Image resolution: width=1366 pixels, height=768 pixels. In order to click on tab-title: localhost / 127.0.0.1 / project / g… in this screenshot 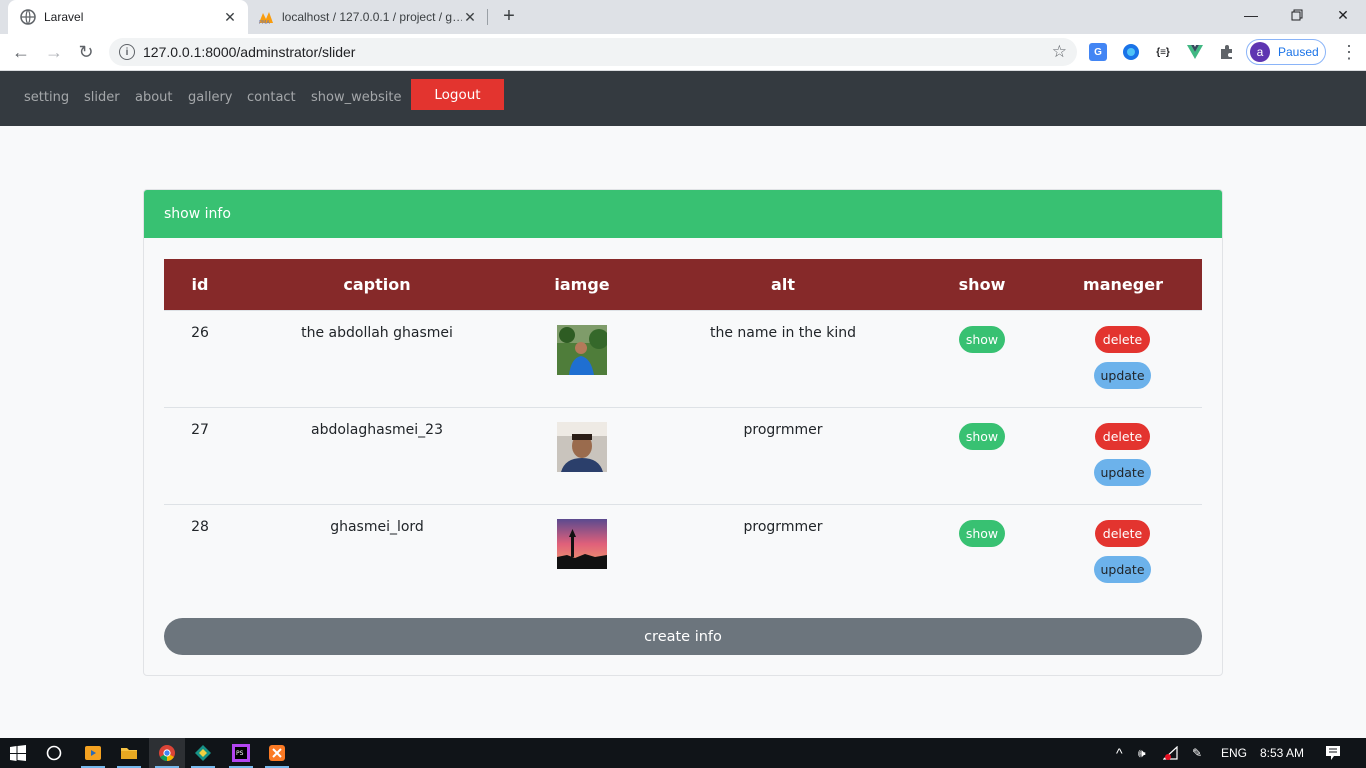, I will do `click(372, 17)`.